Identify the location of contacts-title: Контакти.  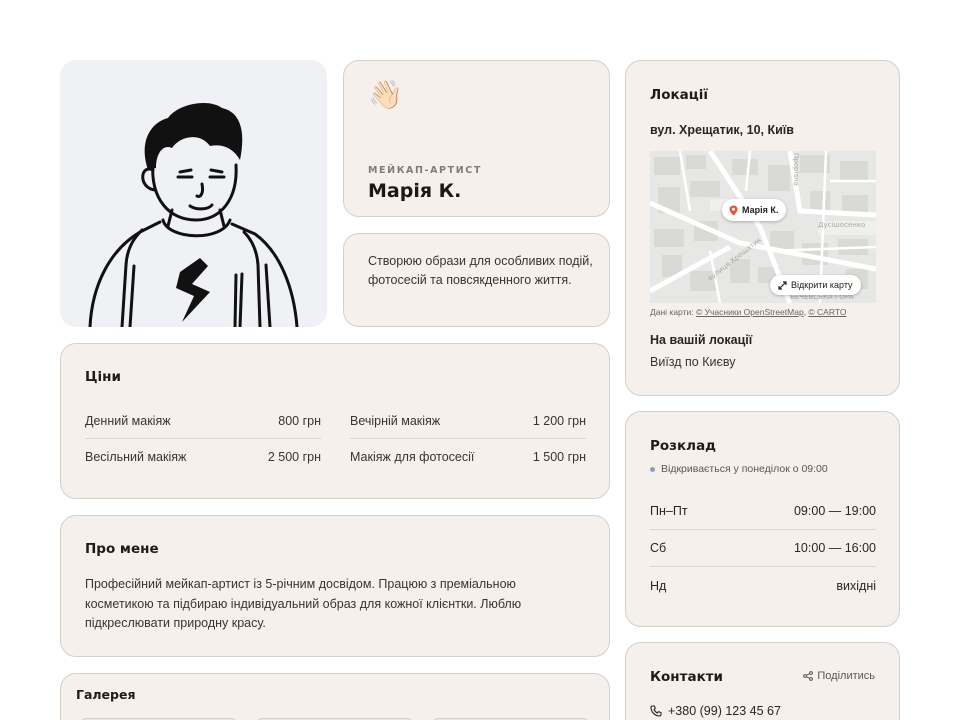
(687, 677).